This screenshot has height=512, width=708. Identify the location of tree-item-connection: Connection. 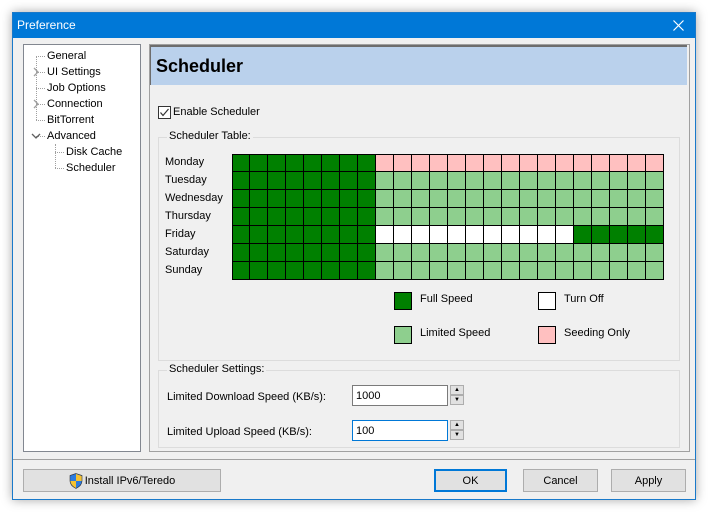
(75, 104).